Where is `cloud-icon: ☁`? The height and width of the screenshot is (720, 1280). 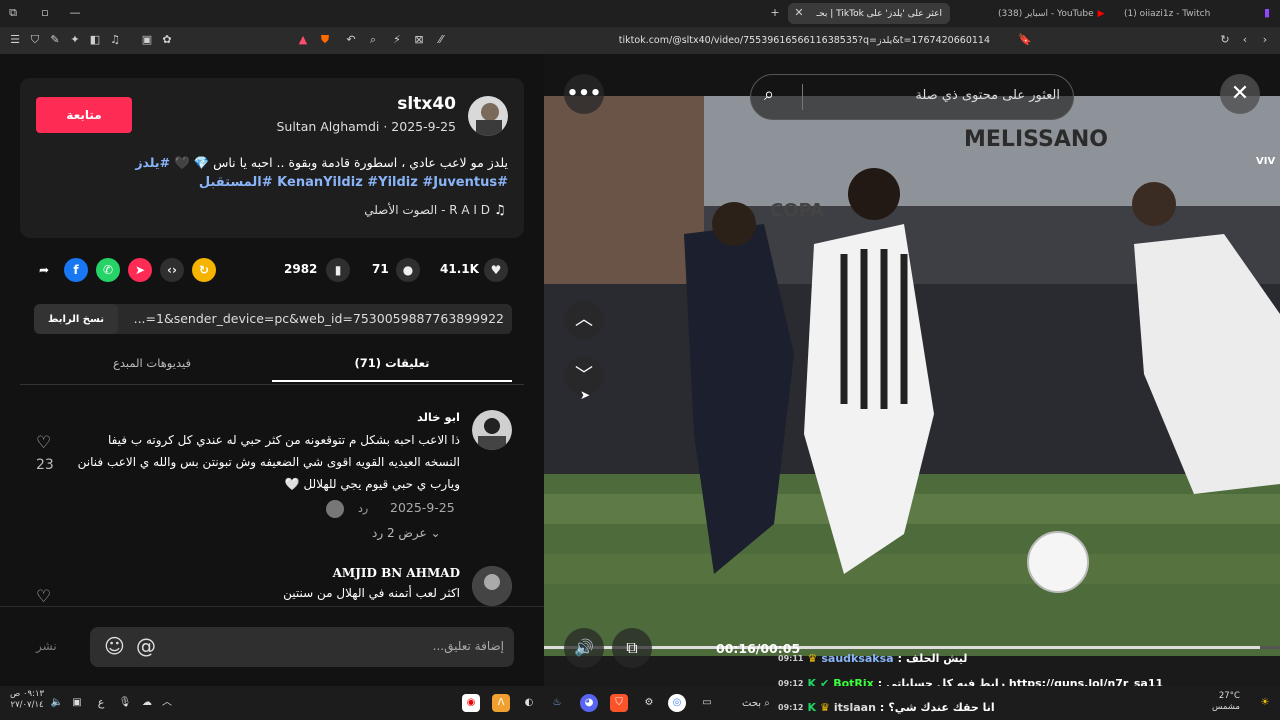 cloud-icon: ☁ is located at coordinates (147, 703).